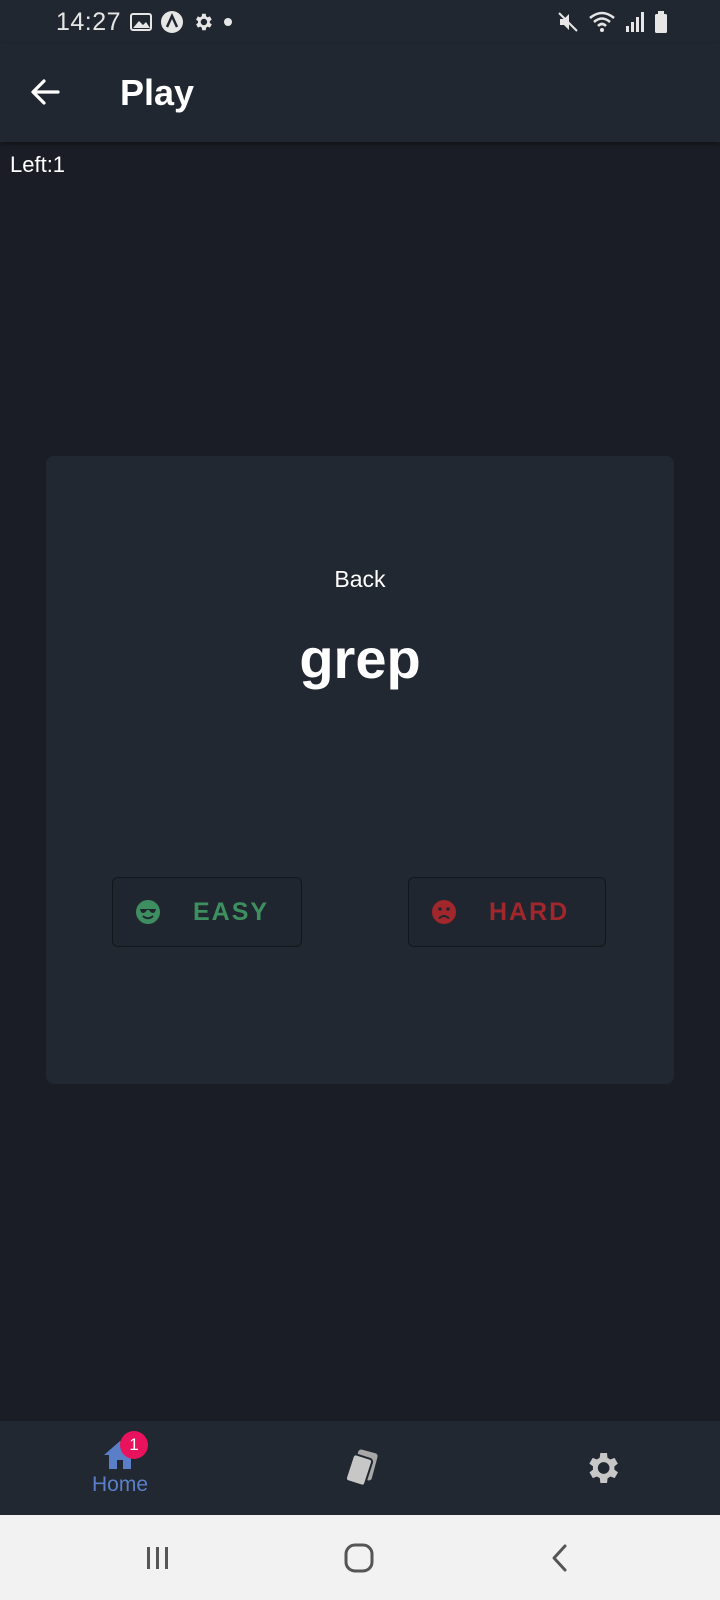 The height and width of the screenshot is (1600, 720). What do you see at coordinates (204, 22) in the screenshot?
I see `settings-gear-icon` at bounding box center [204, 22].